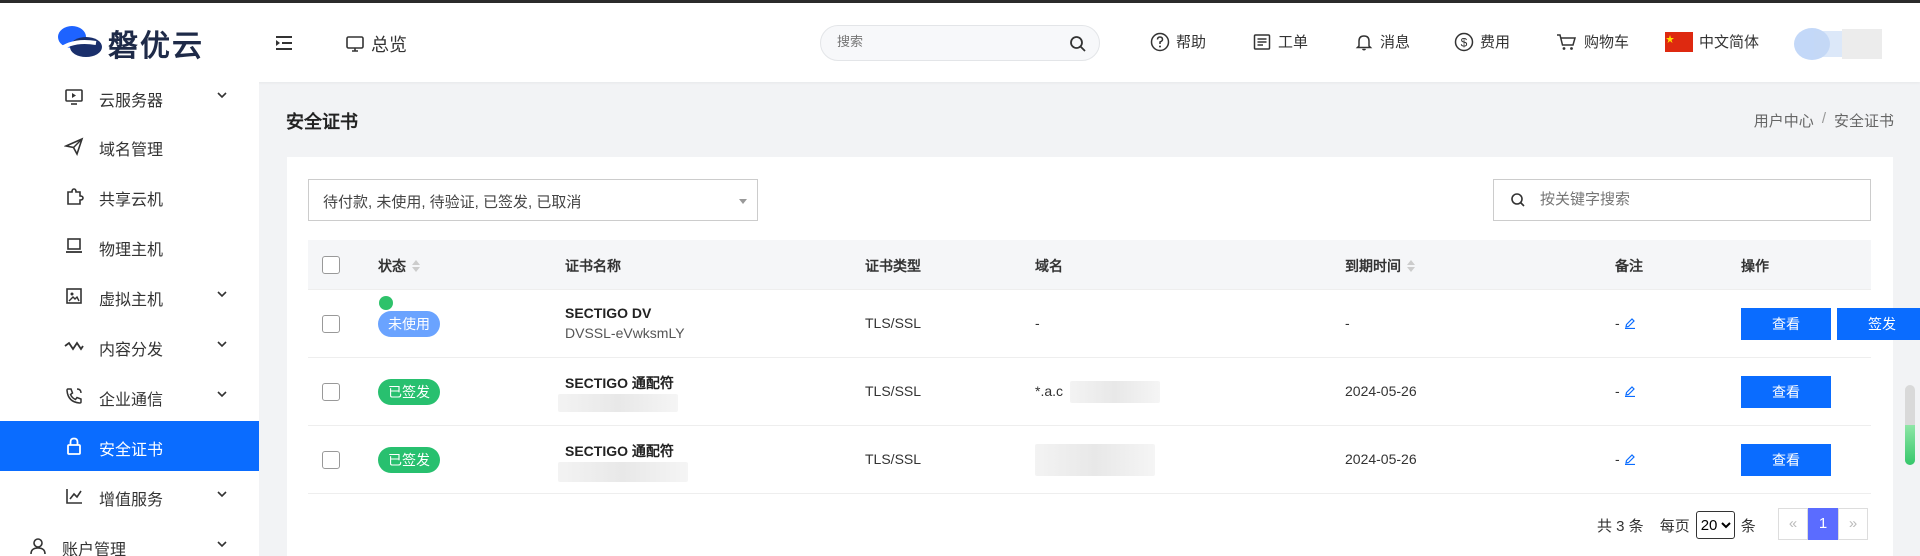 This screenshot has height=556, width=1920. What do you see at coordinates (129, 346) in the screenshot?
I see `sidebar-item-cdn: 内容分发` at bounding box center [129, 346].